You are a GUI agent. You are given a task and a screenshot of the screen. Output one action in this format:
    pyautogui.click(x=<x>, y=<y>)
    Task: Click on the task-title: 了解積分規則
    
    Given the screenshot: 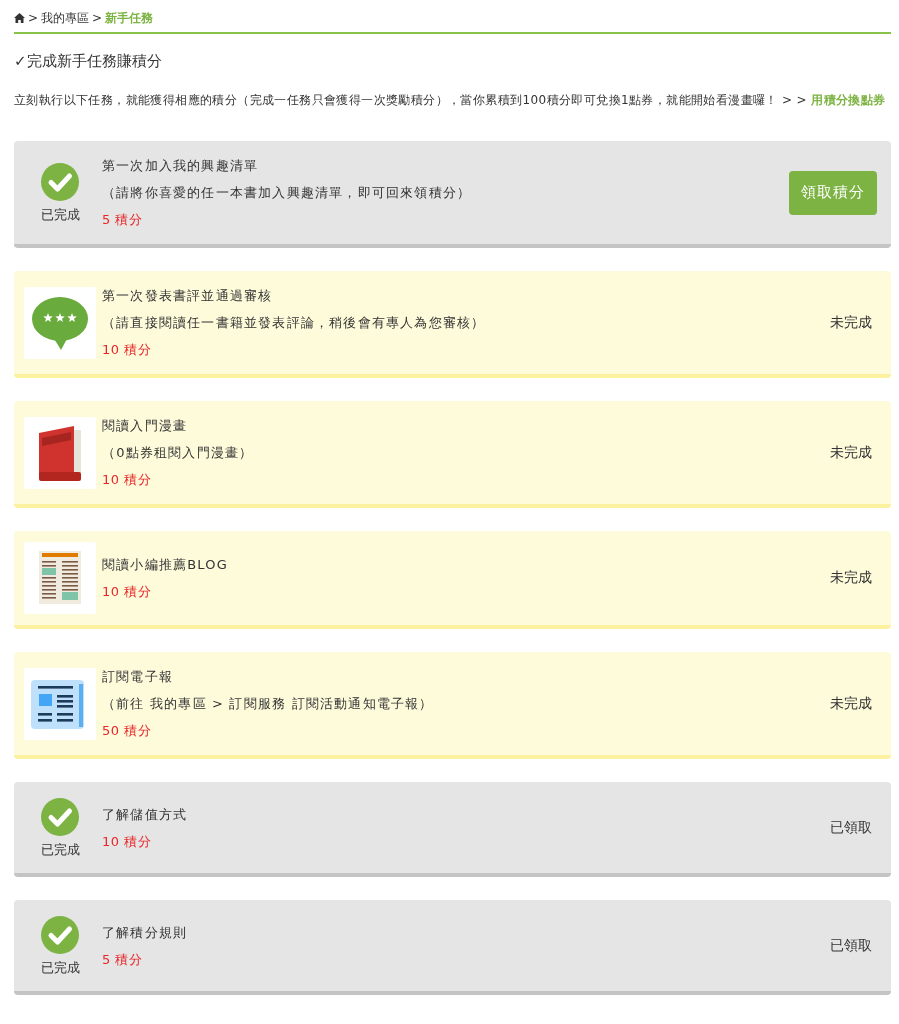 What is the action you would take?
    pyautogui.click(x=145, y=932)
    